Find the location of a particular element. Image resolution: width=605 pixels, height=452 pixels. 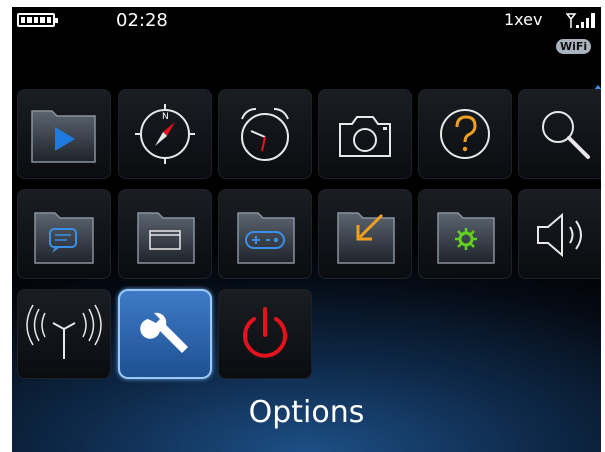

applications-folder-icon is located at coordinates (165, 234).